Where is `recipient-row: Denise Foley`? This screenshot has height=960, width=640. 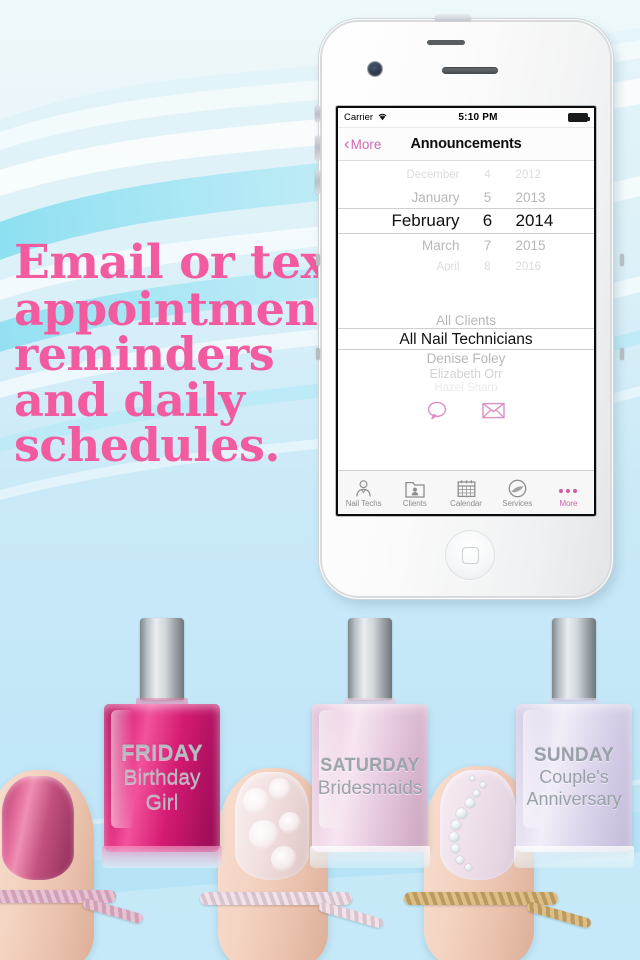 recipient-row: Denise Foley is located at coordinates (466, 358).